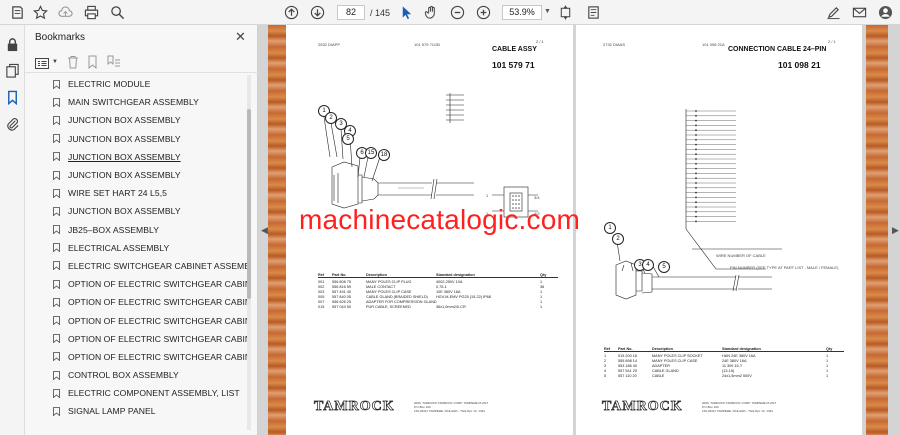 The width and height of the screenshot is (900, 435). I want to click on zoom-level-field: 53.9%, so click(522, 12).